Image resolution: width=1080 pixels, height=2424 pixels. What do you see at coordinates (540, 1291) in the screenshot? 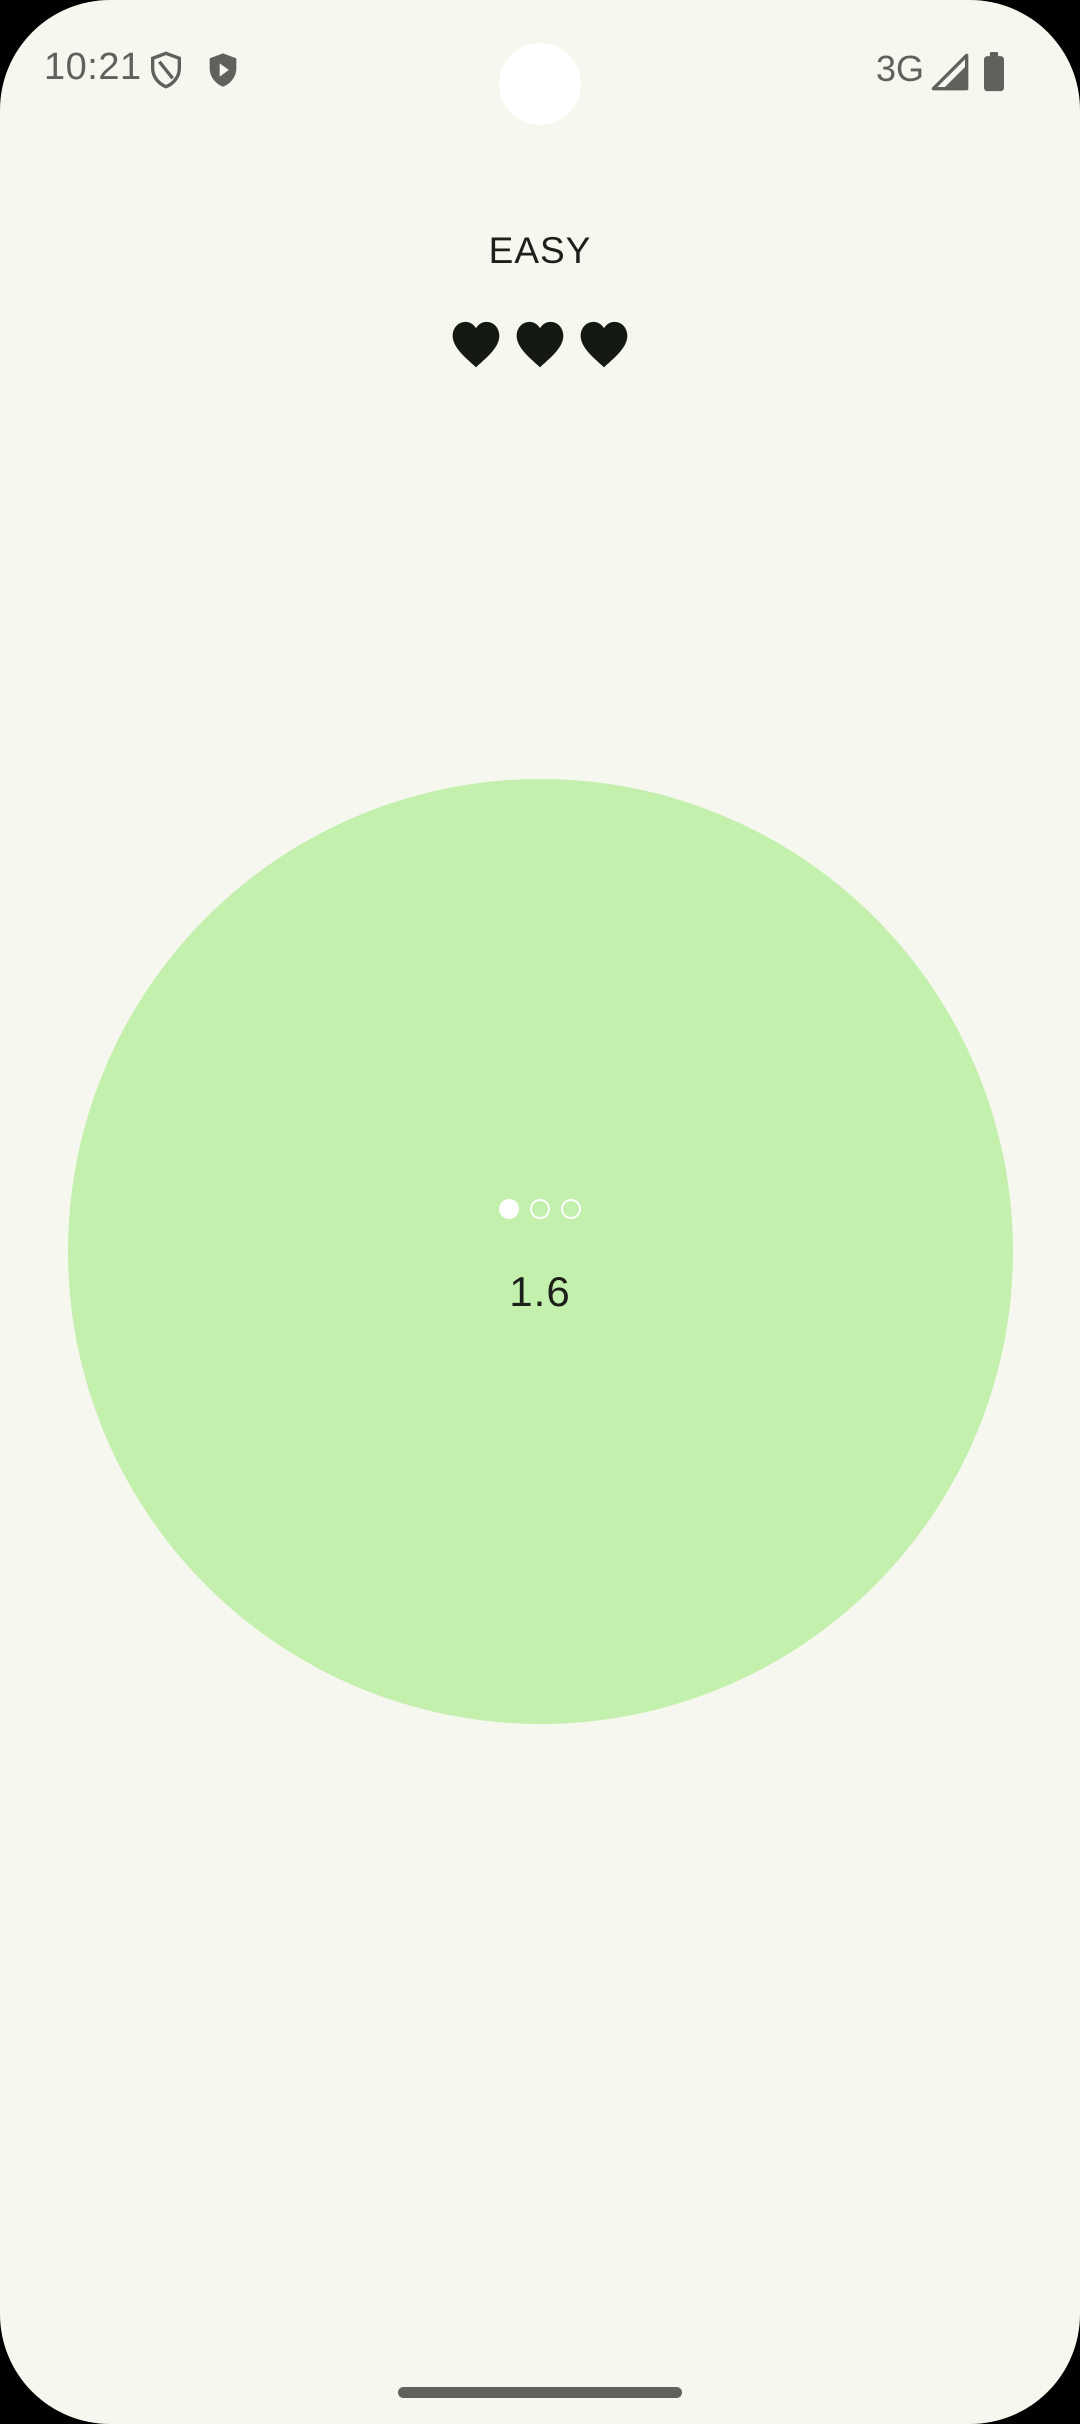
I see `timer-value: 1.6` at bounding box center [540, 1291].